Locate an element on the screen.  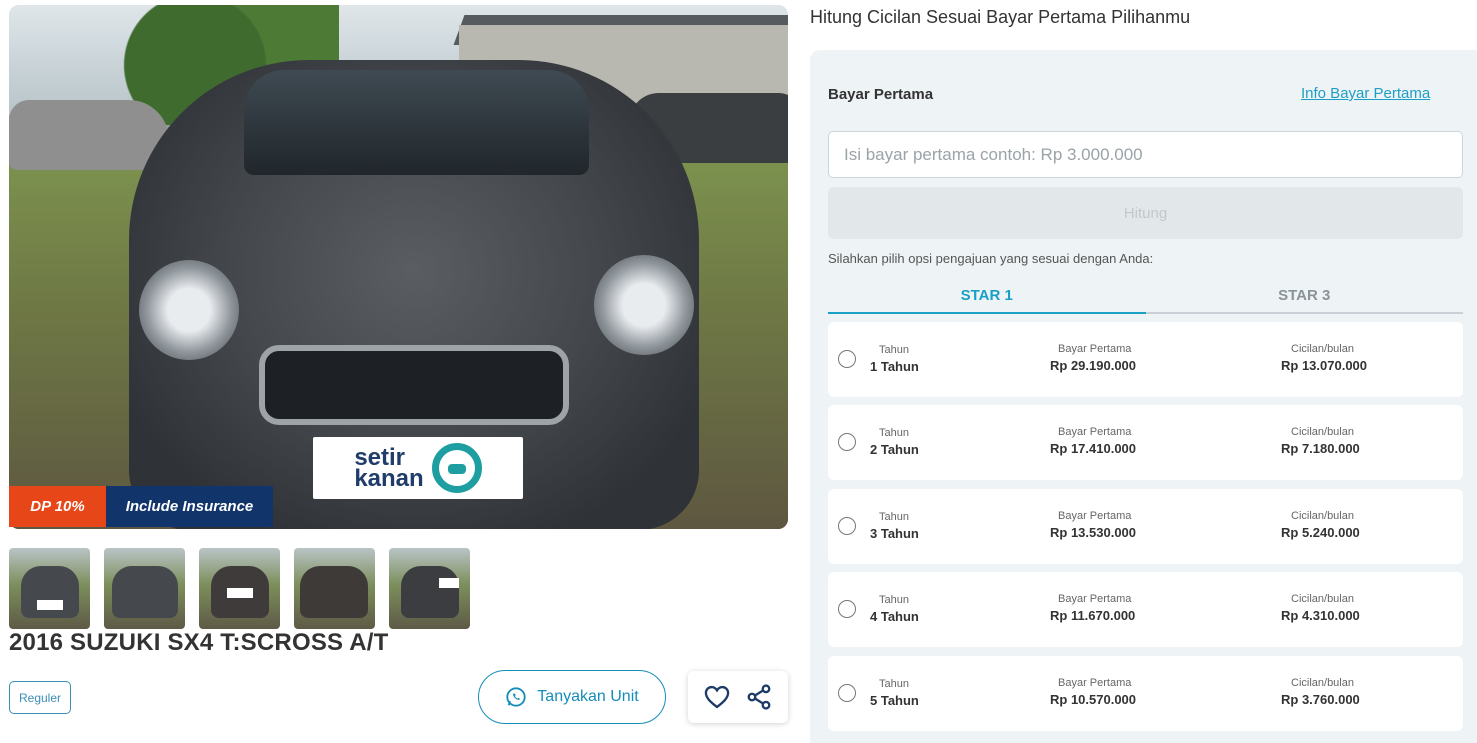
ask-unit-button: Tanyakan Unit is located at coordinates (572, 697).